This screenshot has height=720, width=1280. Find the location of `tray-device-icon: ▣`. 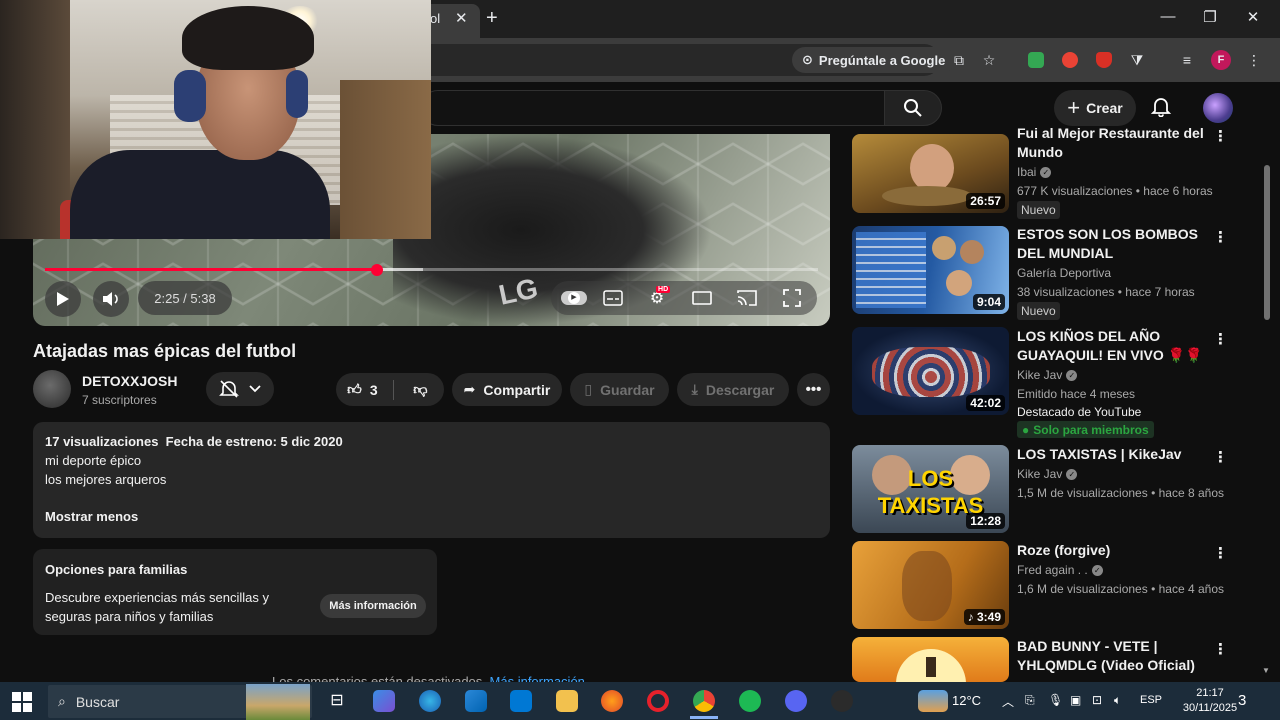

tray-device-icon: ▣ is located at coordinates (1075, 700).